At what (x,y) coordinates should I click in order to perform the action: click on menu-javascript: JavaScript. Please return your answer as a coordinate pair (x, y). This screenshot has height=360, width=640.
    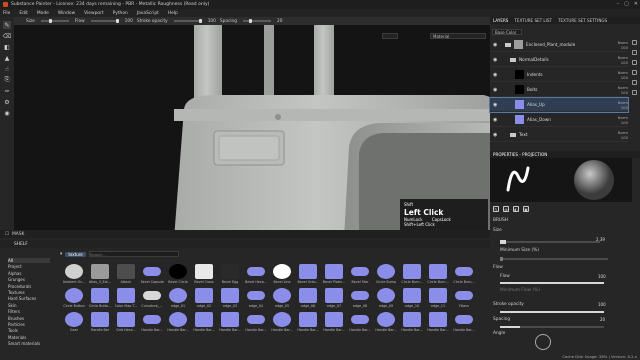
    Looking at the image, I should click on (148, 13).